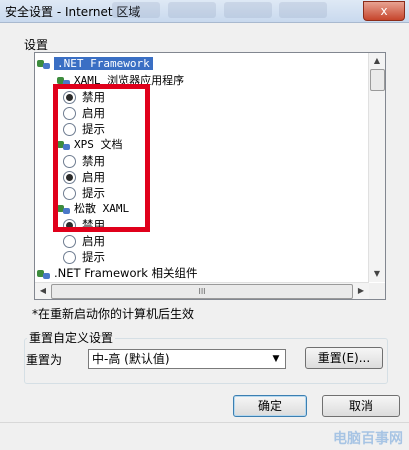 Image resolution: width=409 pixels, height=450 pixels. What do you see at coordinates (376, 167) in the screenshot?
I see `vertical-scrollbar: ▲ ▼` at bounding box center [376, 167].